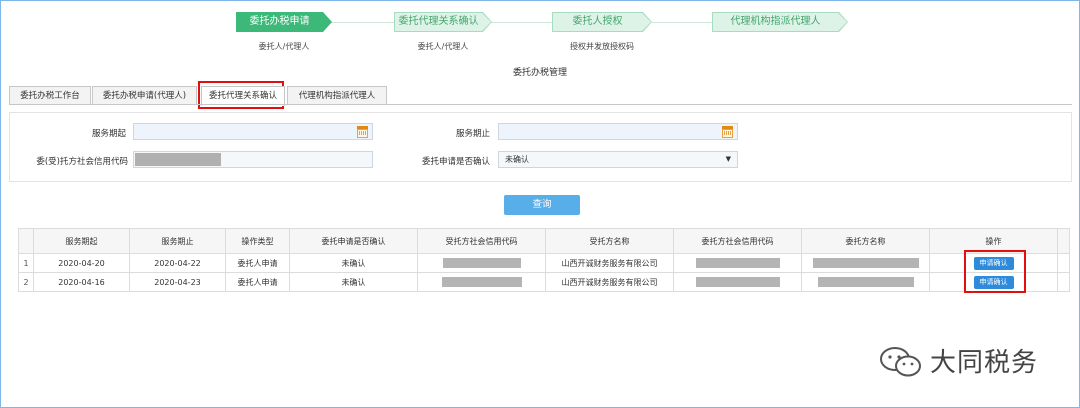  I want to click on step-label: 委托代理关系确认, so click(438, 21).